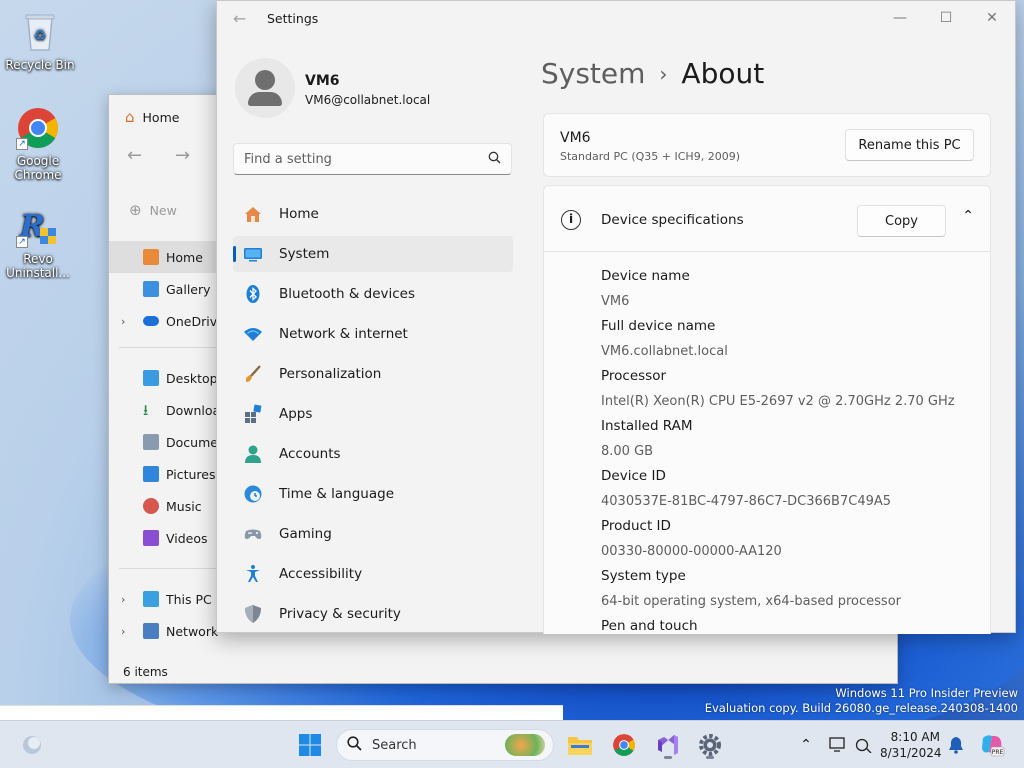 This screenshot has width=1024, height=768. What do you see at coordinates (373, 294) in the screenshot?
I see `nav-item-bluetooth: Bluetooth & devices` at bounding box center [373, 294].